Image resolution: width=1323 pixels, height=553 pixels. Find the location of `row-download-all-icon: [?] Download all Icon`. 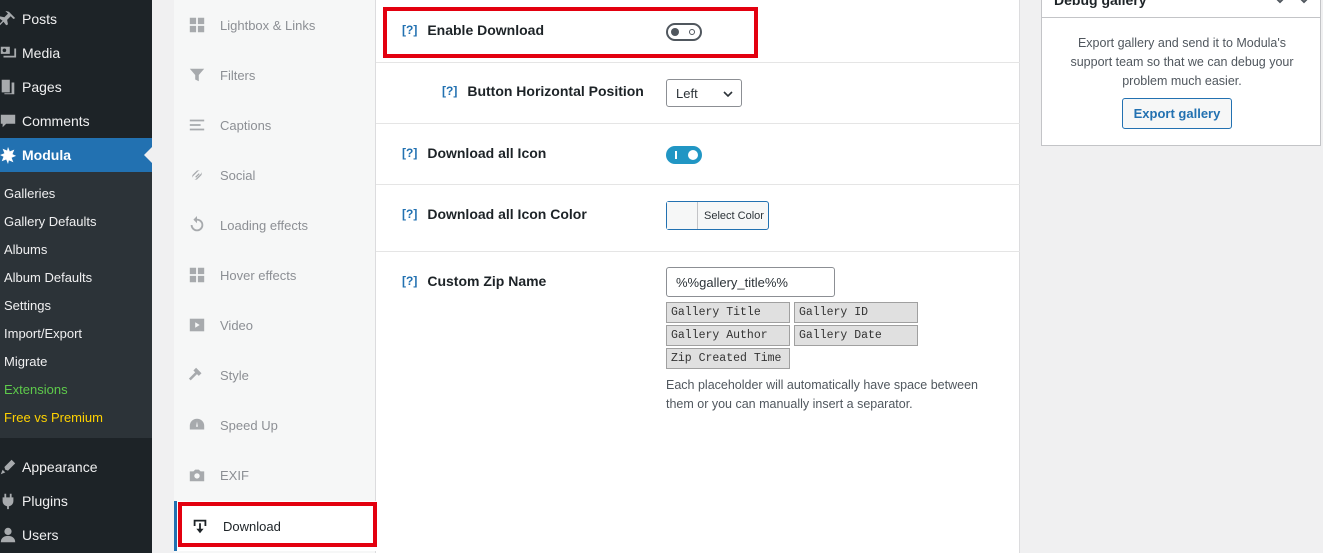

row-download-all-icon: [?] Download all Icon is located at coordinates (698, 154).